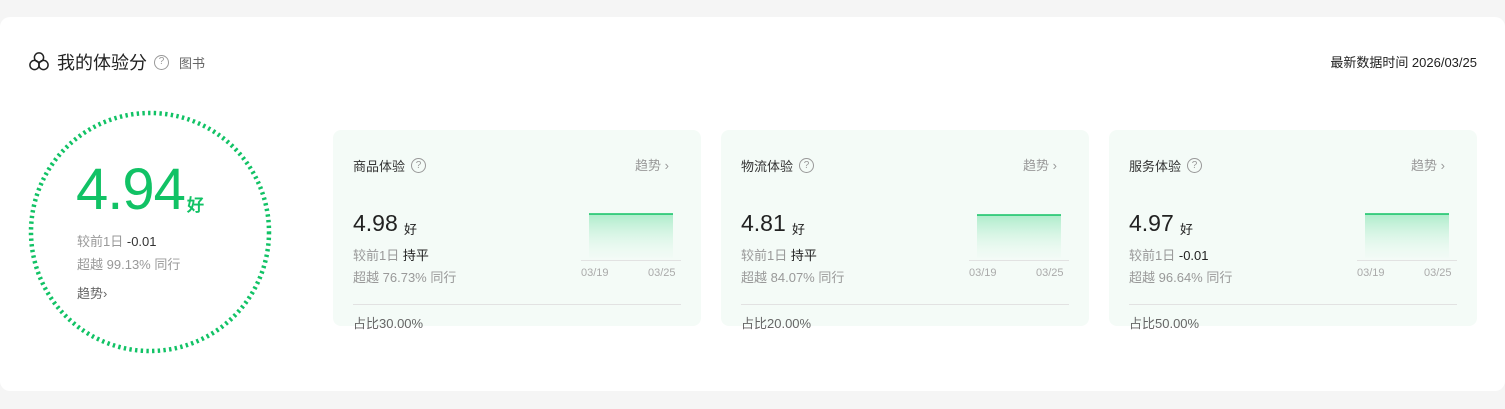  What do you see at coordinates (192, 63) in the screenshot?
I see `category-label: 图书` at bounding box center [192, 63].